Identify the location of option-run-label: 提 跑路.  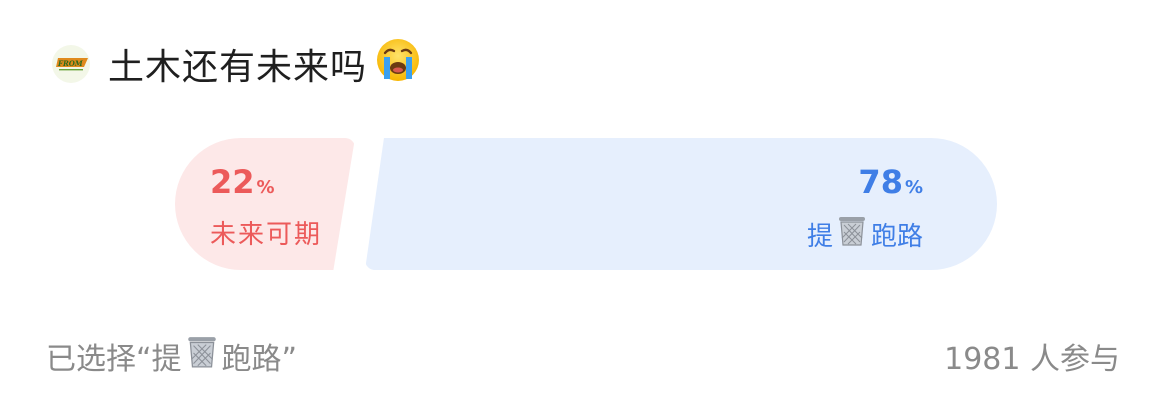
(865, 234).